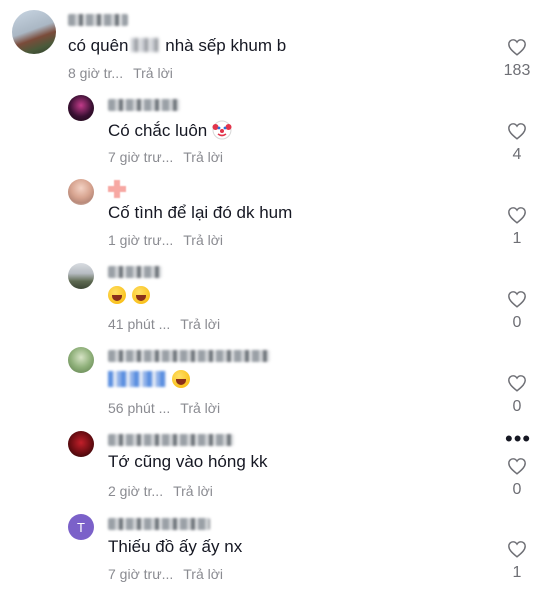 This screenshot has height=591, width=550. What do you see at coordinates (170, 130) in the screenshot?
I see `comment-text: Có chắc luôn` at bounding box center [170, 130].